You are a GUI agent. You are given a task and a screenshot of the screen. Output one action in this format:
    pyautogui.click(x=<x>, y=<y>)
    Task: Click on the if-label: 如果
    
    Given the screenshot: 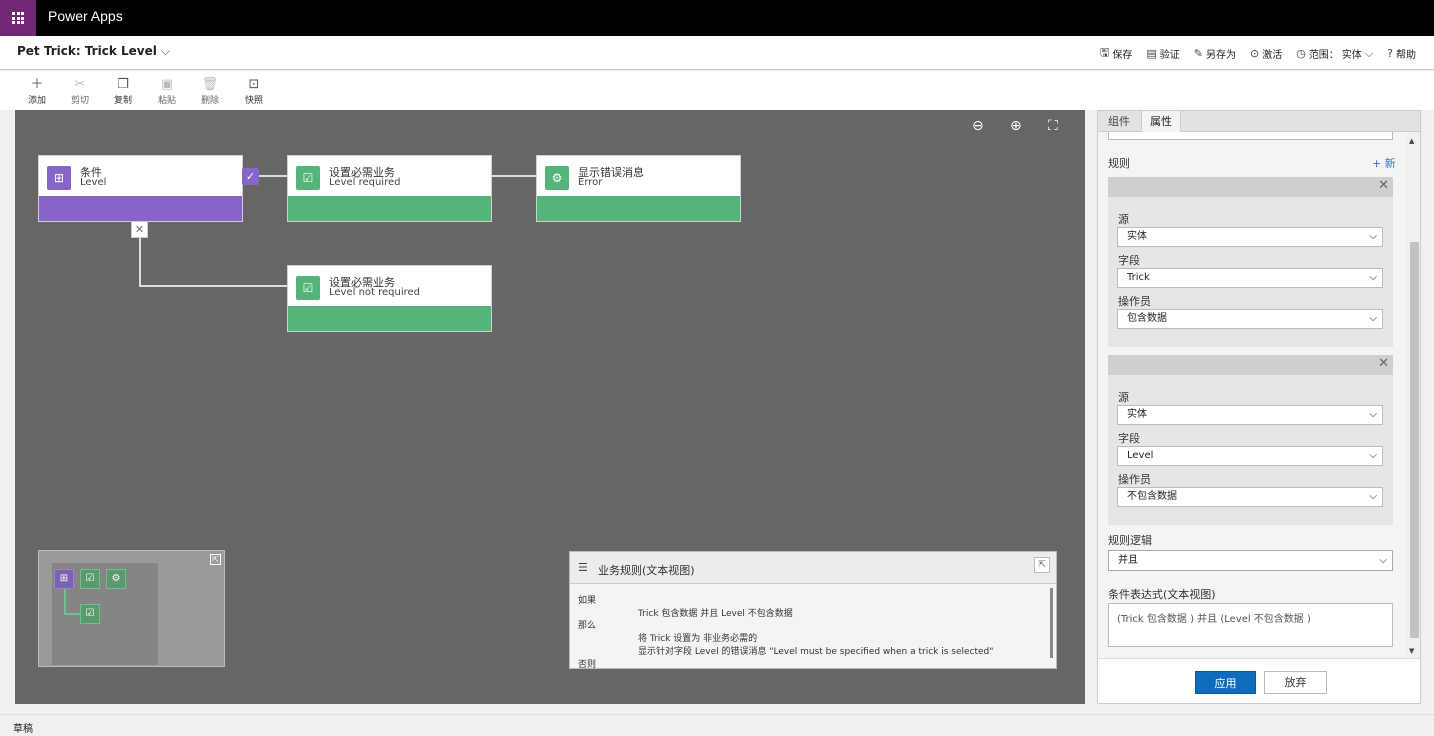 What is the action you would take?
    pyautogui.click(x=587, y=601)
    